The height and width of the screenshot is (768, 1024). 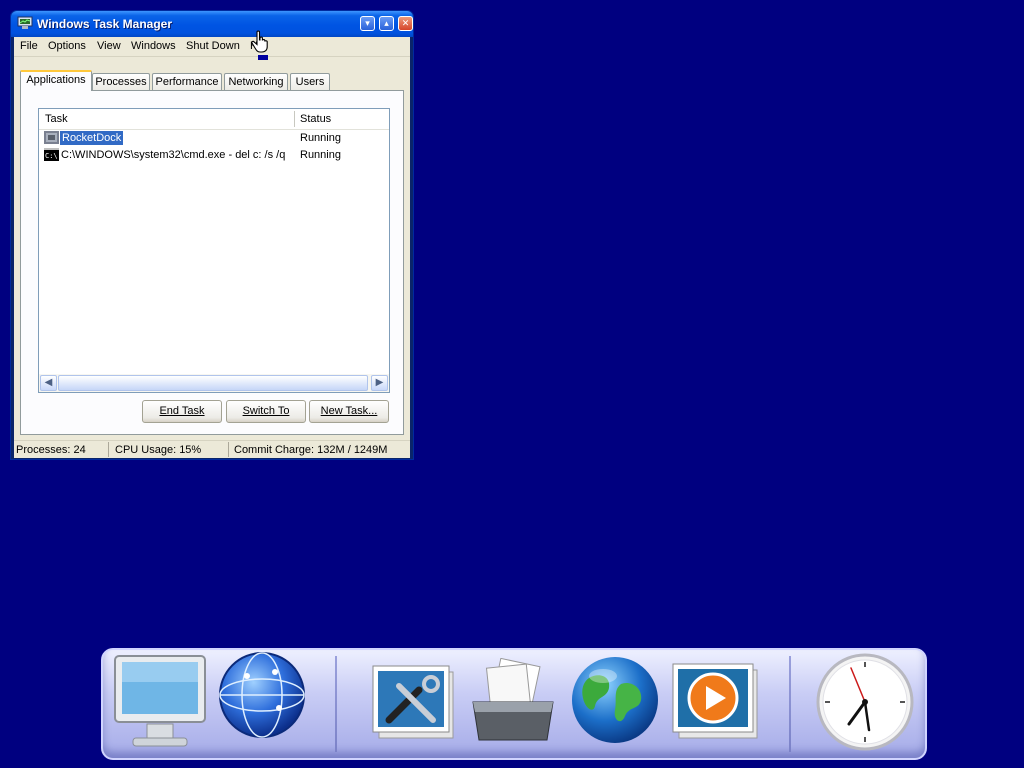 What do you see at coordinates (865, 702) in the screenshot?
I see `clock-icon` at bounding box center [865, 702].